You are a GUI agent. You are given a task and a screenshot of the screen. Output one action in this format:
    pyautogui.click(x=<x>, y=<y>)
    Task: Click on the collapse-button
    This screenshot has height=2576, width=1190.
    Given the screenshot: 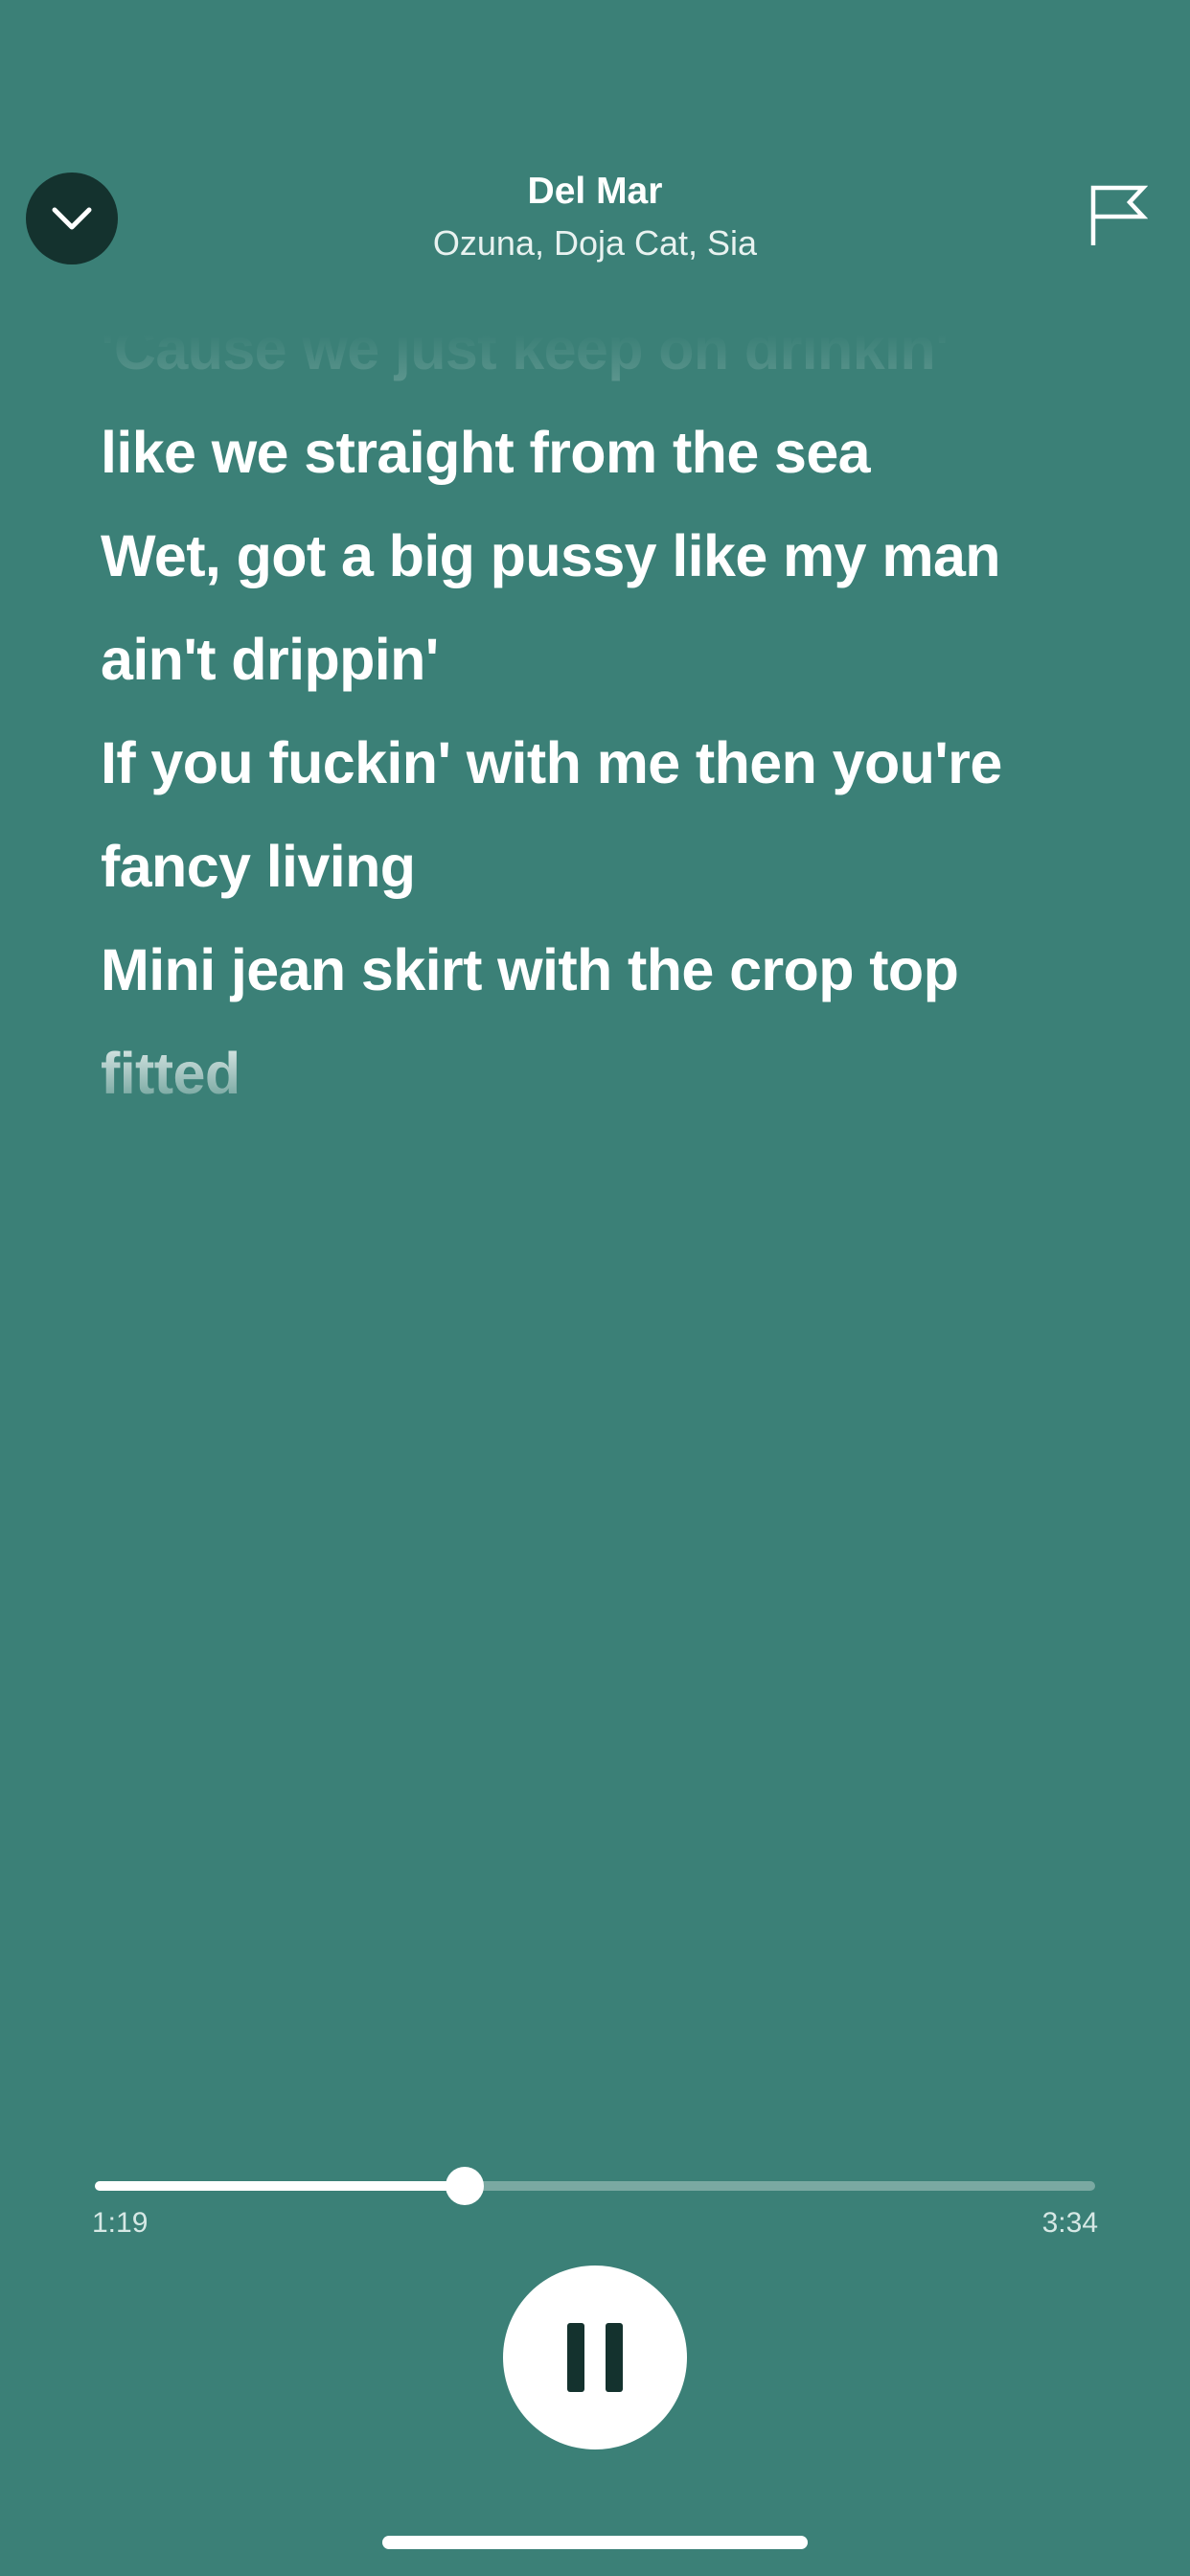 What is the action you would take?
    pyautogui.click(x=72, y=218)
    